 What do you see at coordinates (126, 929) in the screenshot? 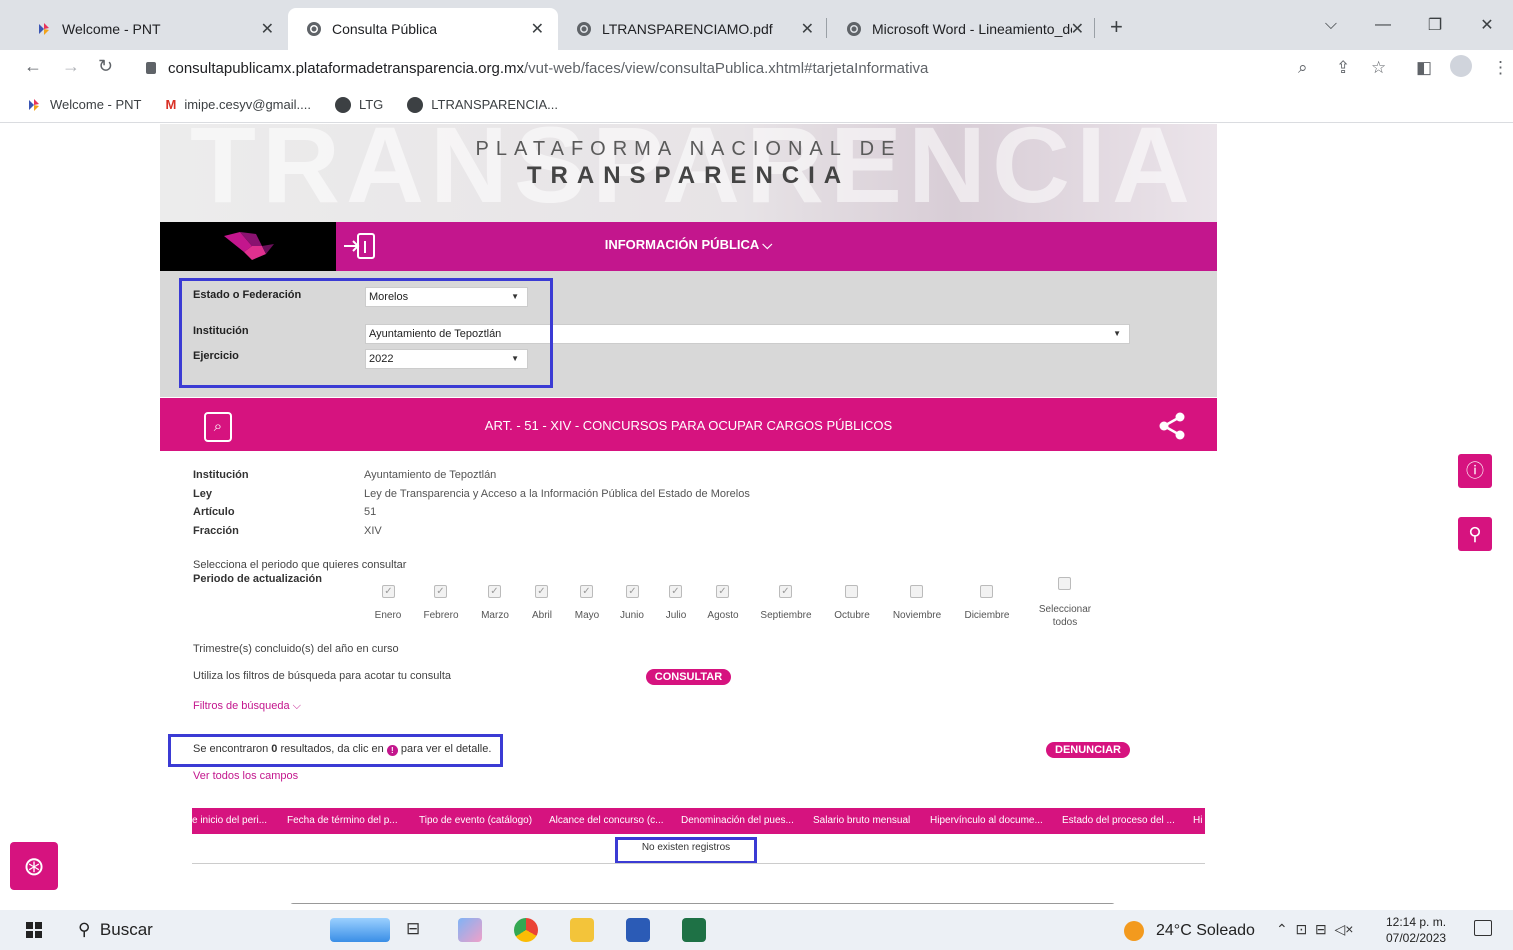
I see `taskbar-search-label: Buscar` at bounding box center [126, 929].